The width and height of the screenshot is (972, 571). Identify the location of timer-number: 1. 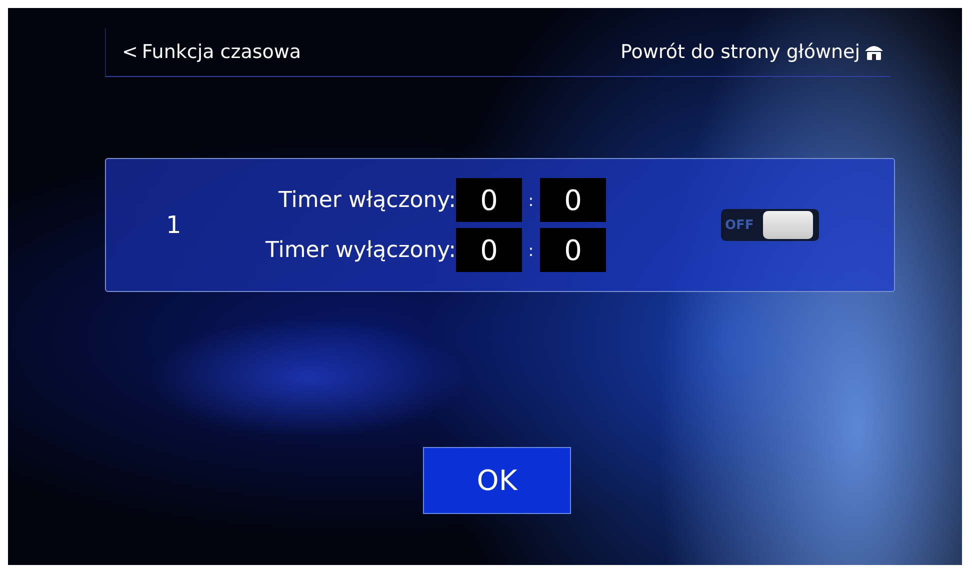
(174, 225).